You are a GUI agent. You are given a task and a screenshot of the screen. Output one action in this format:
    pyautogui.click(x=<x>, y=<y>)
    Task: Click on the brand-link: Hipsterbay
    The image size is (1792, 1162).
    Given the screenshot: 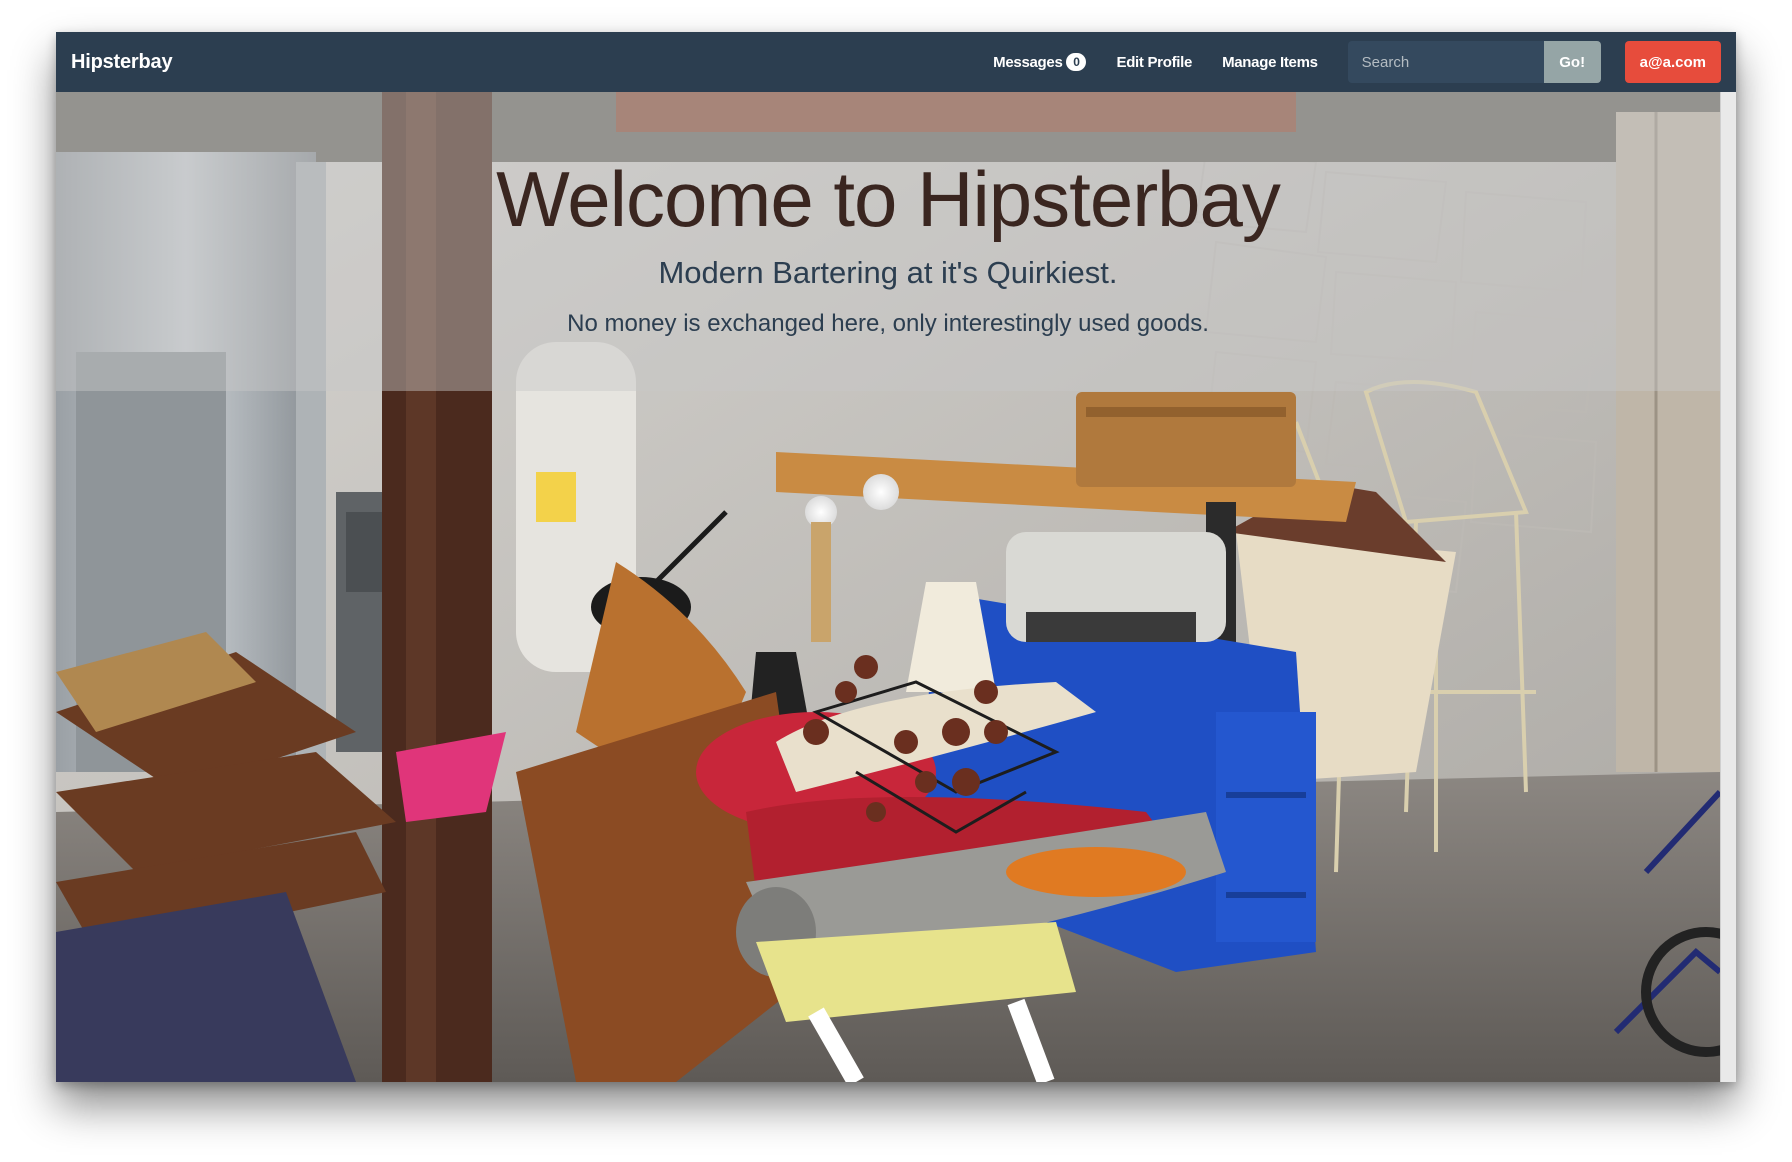 What is the action you would take?
    pyautogui.click(x=122, y=62)
    